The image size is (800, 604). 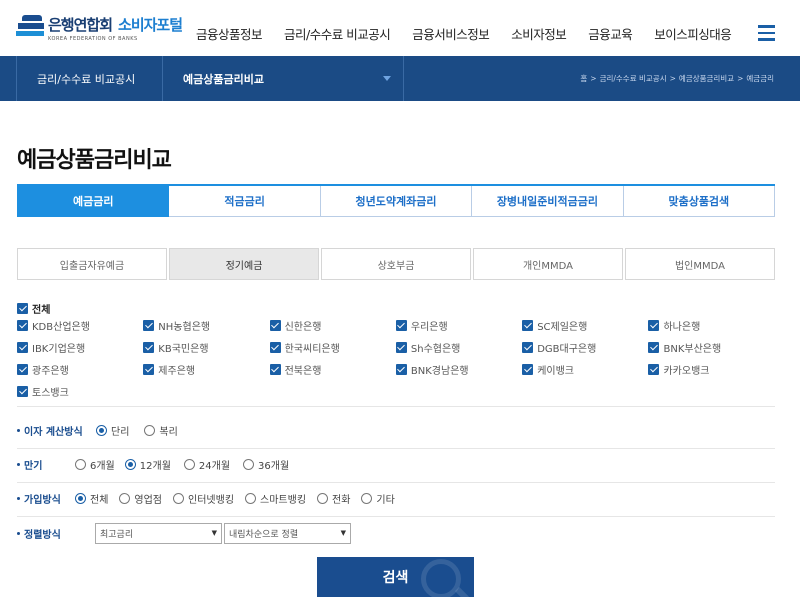 I want to click on term-24m-radio: 24개월, so click(x=206, y=464).